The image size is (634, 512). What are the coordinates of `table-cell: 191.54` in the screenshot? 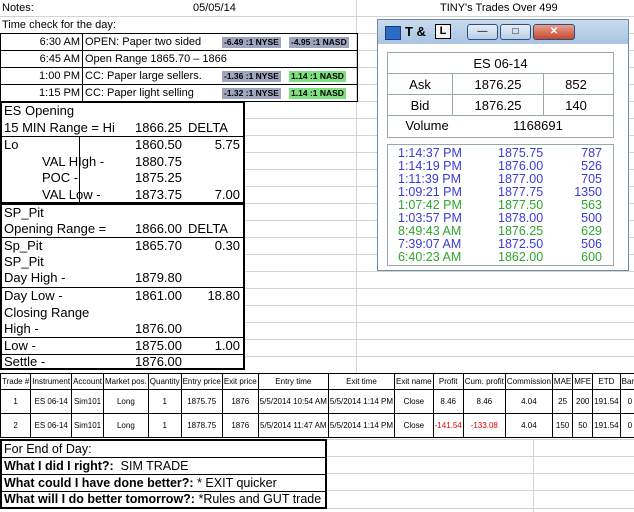 It's located at (606, 401).